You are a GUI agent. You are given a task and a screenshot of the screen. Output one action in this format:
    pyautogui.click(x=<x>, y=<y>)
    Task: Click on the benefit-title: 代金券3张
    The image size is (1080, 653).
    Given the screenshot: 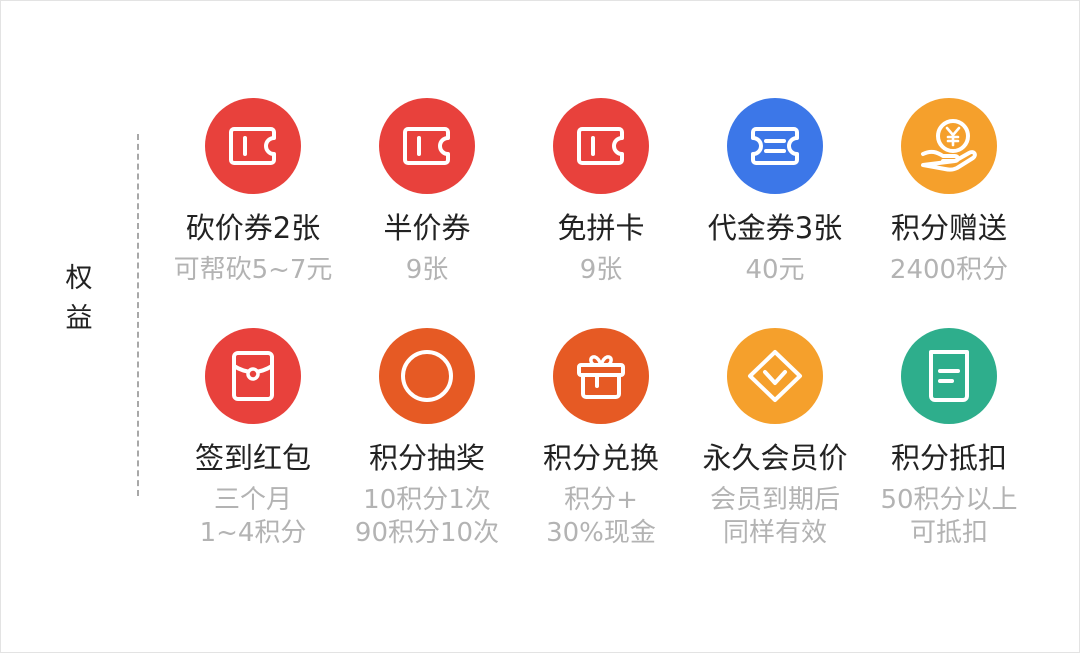 What is the action you would take?
    pyautogui.click(x=775, y=228)
    